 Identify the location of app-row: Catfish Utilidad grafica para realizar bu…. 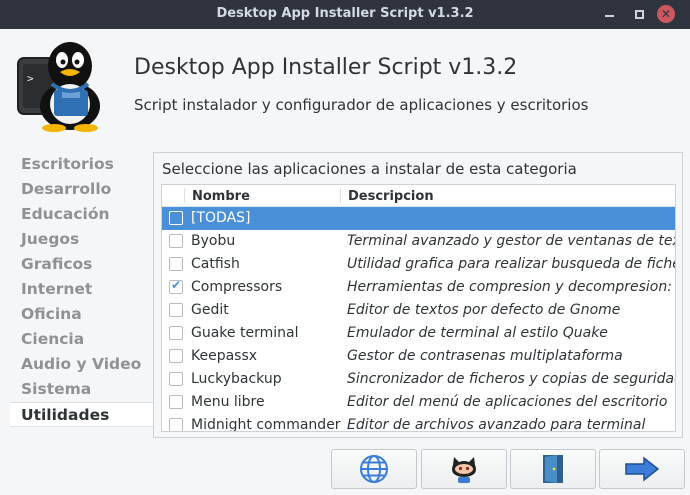
(418, 264).